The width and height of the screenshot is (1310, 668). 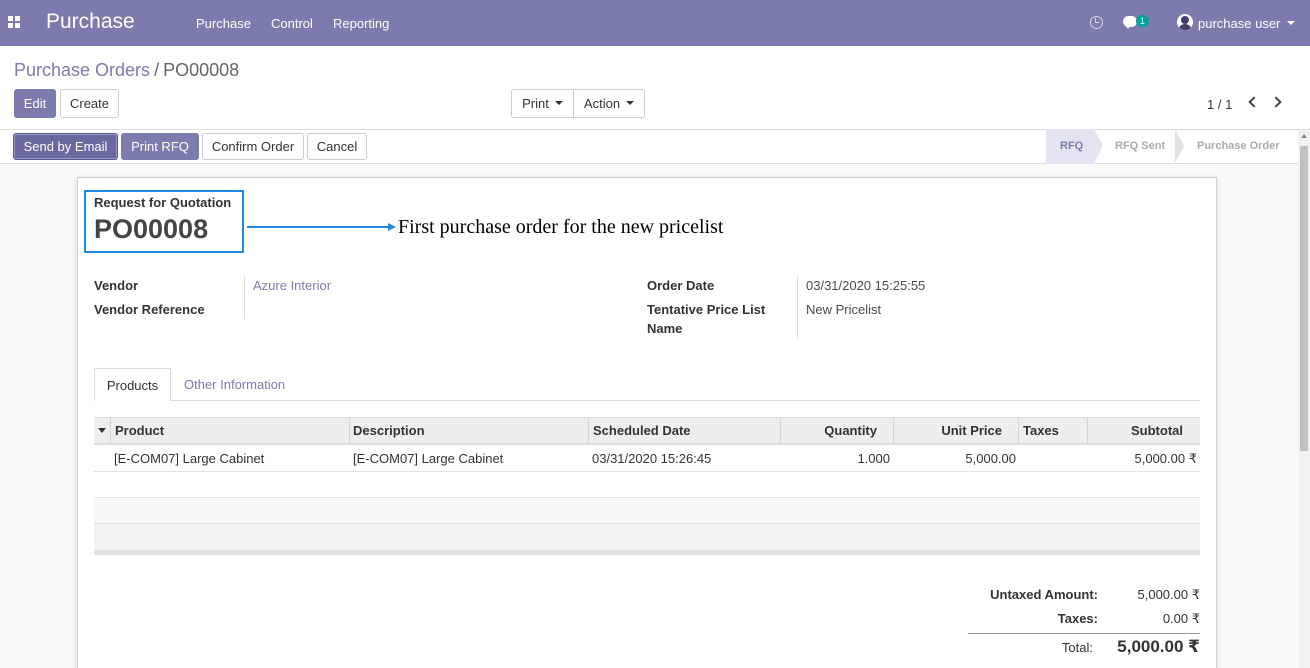 What do you see at coordinates (665, 328) in the screenshot?
I see `pricelist-label-line2: Name` at bounding box center [665, 328].